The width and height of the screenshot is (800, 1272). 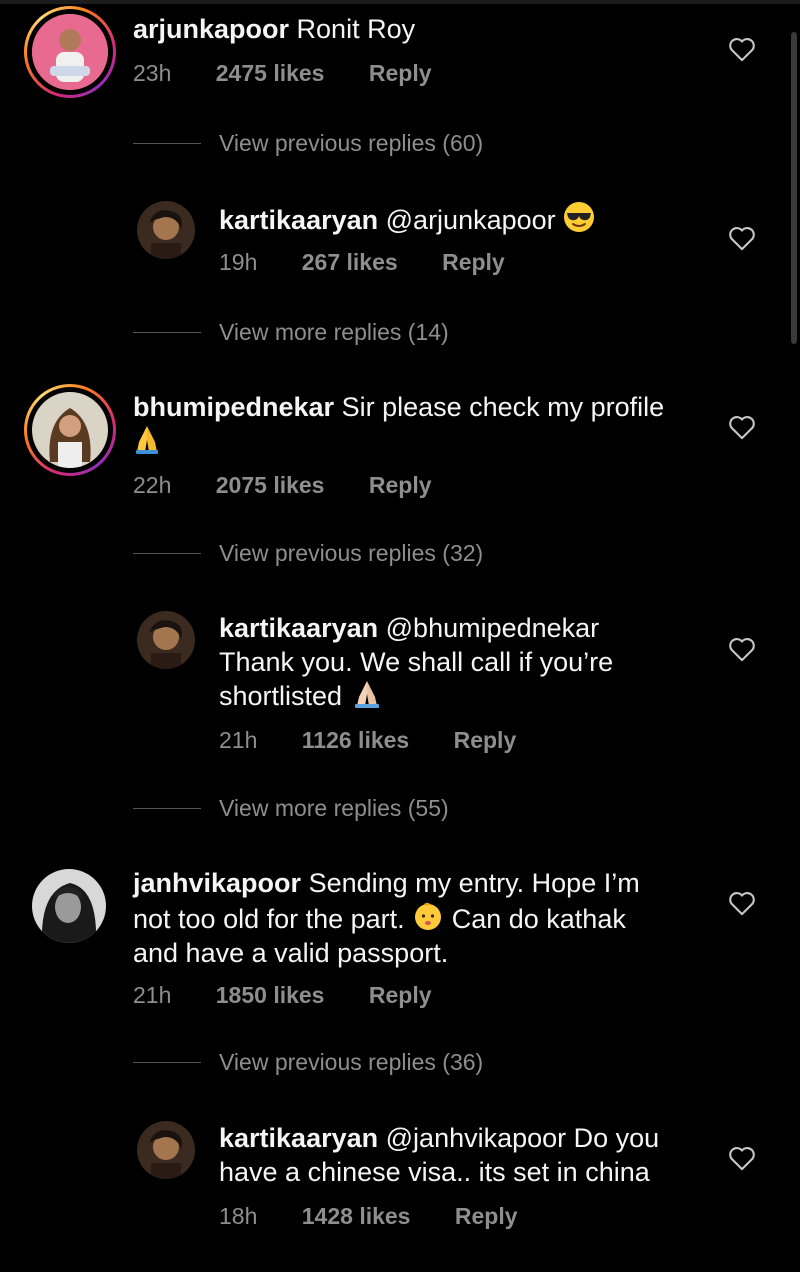 What do you see at coordinates (400, 2) in the screenshot?
I see `top-edge` at bounding box center [400, 2].